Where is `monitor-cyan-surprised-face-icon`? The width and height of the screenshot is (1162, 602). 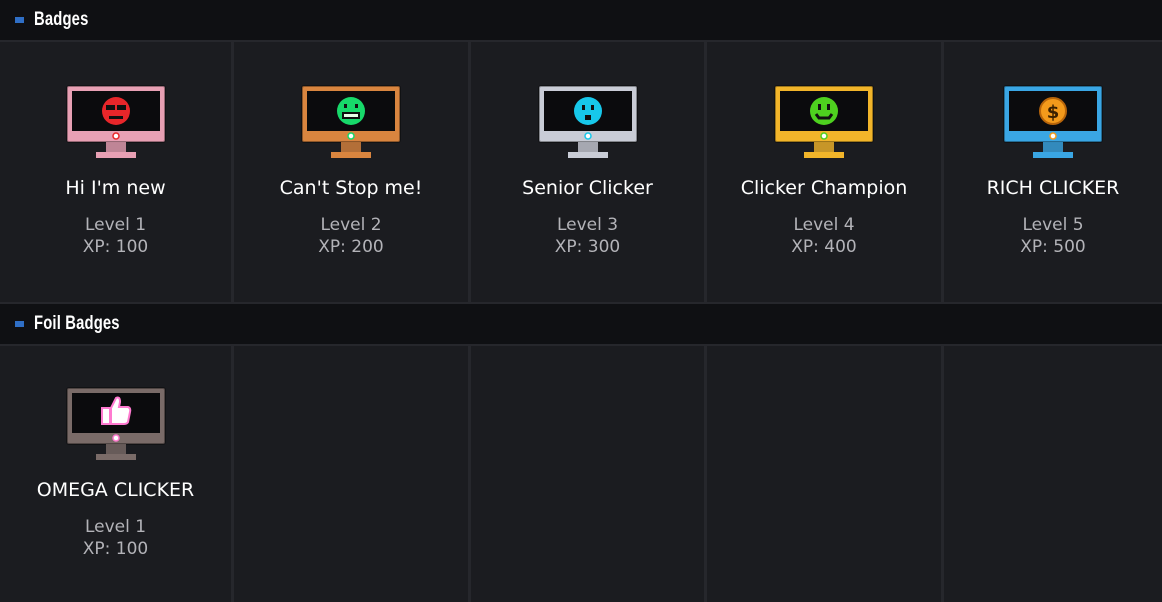 monitor-cyan-surprised-face-icon is located at coordinates (588, 124).